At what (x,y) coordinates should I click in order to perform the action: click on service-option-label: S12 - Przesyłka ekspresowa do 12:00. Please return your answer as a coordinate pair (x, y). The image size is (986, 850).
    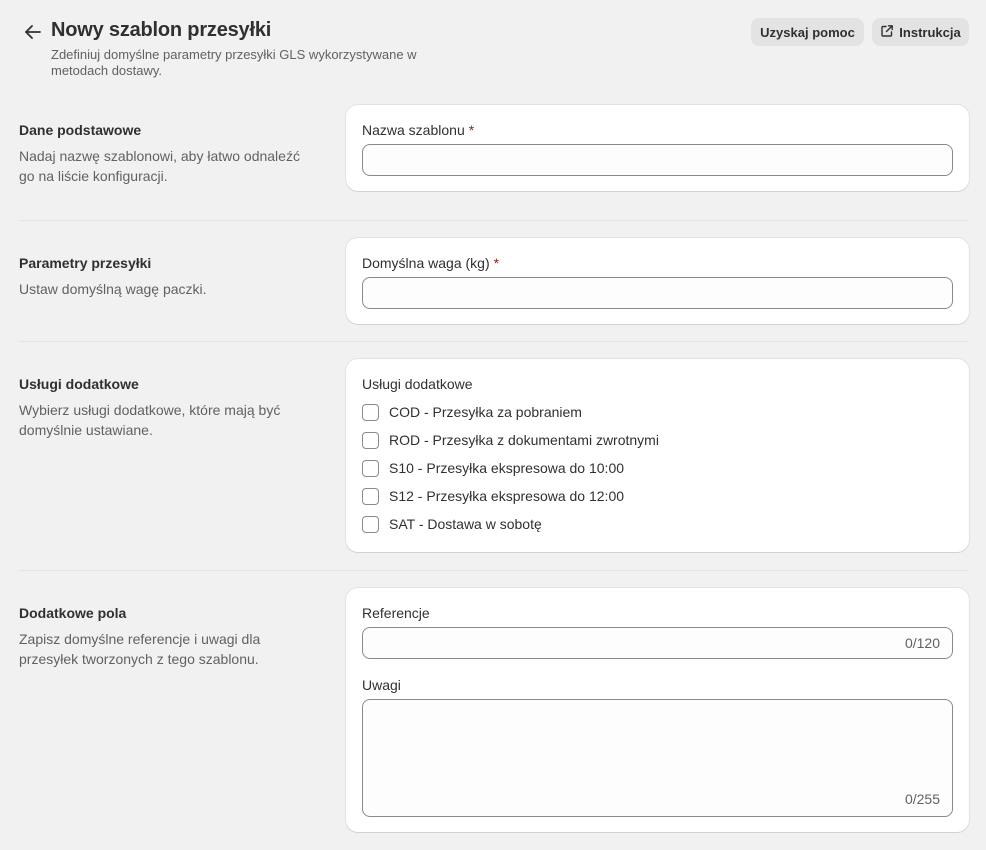
    Looking at the image, I should click on (507, 496).